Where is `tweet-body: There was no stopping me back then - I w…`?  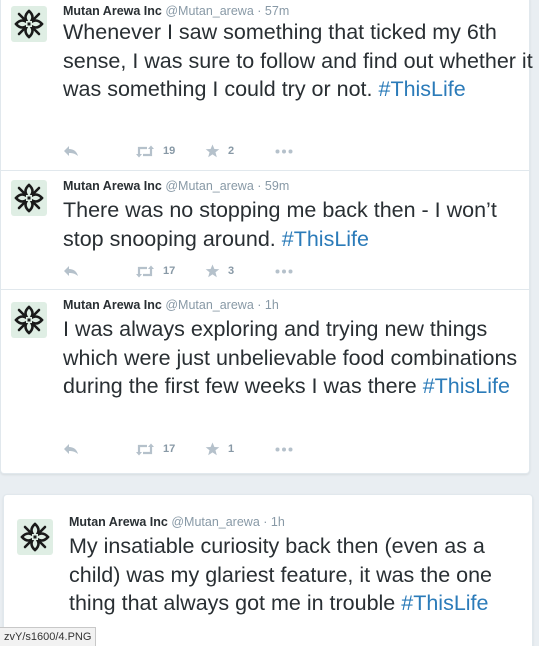 tweet-body: There was no stopping me back then - I w… is located at coordinates (280, 224).